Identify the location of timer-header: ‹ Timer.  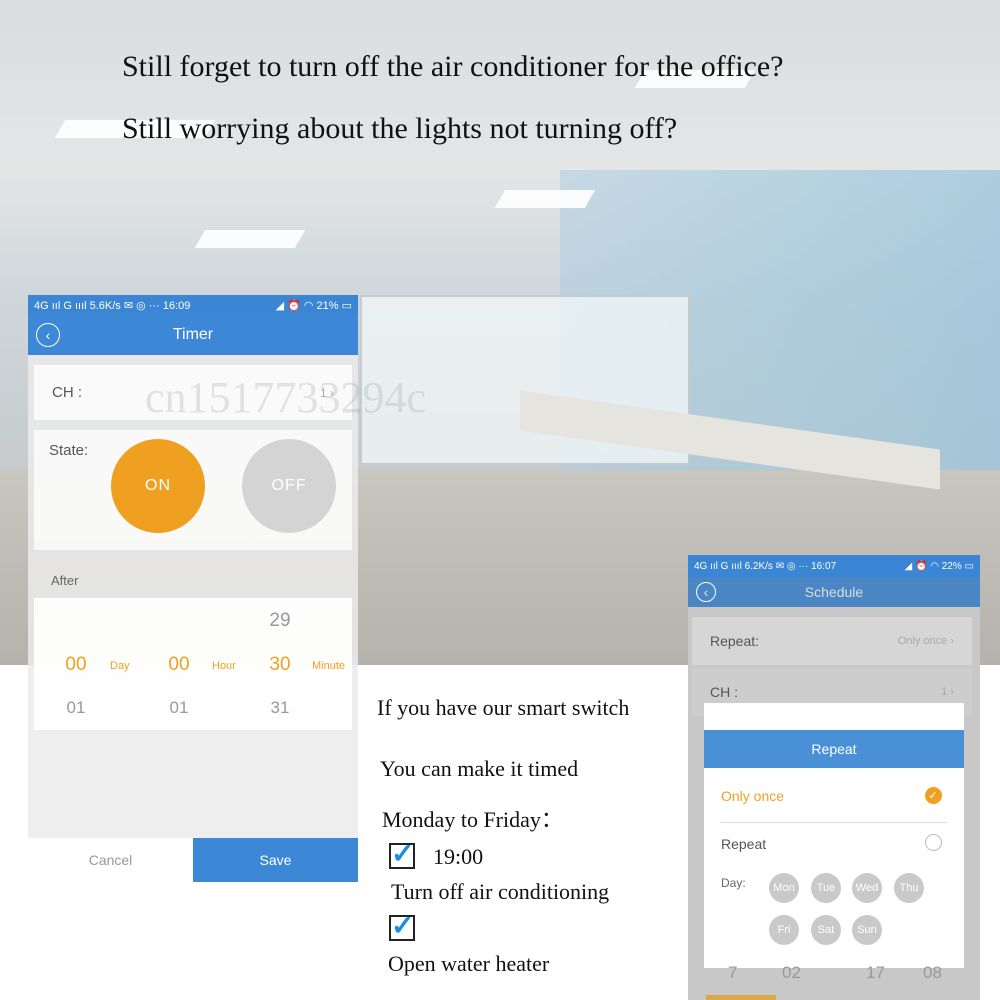
(193, 335).